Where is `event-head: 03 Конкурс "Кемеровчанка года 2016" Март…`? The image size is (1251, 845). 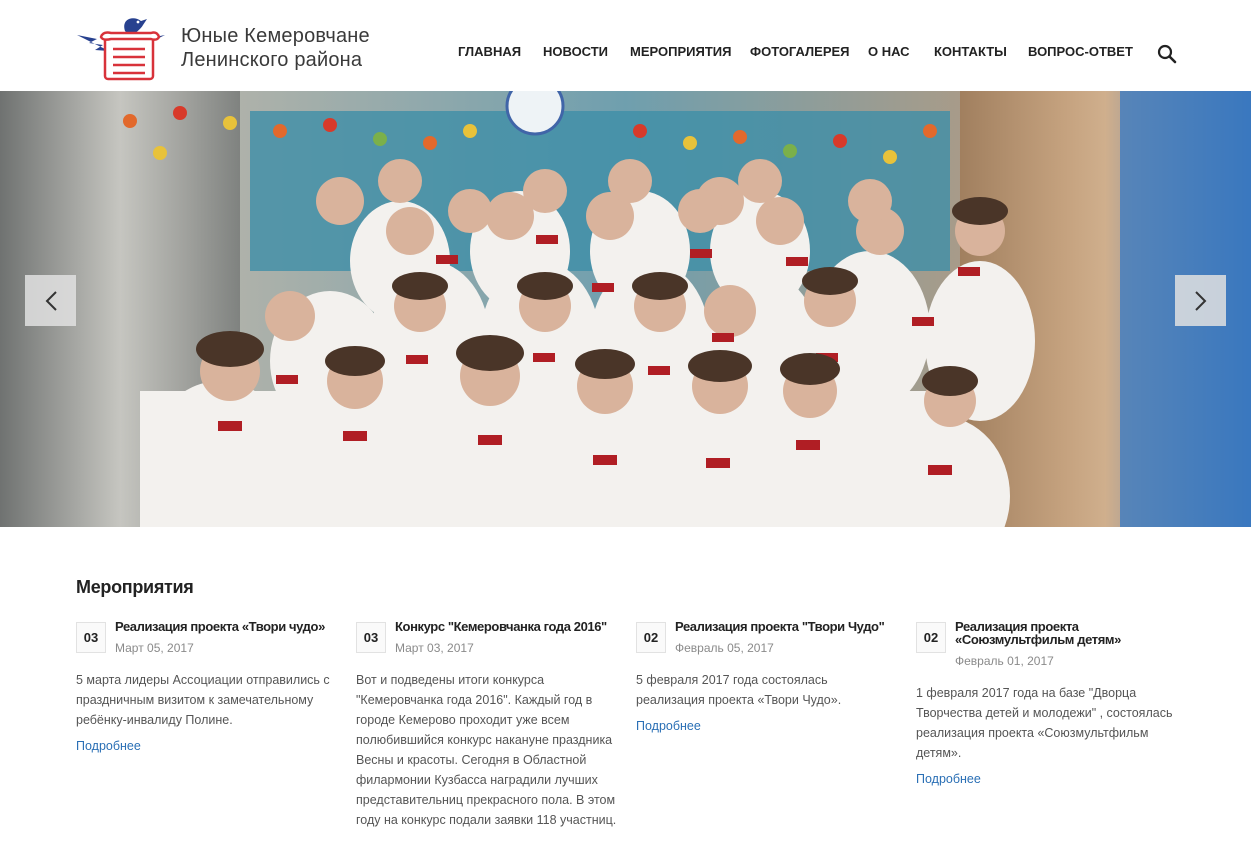
event-head: 03 Конкурс "Кемеровчанка года 2016" Март… is located at coordinates (486, 637).